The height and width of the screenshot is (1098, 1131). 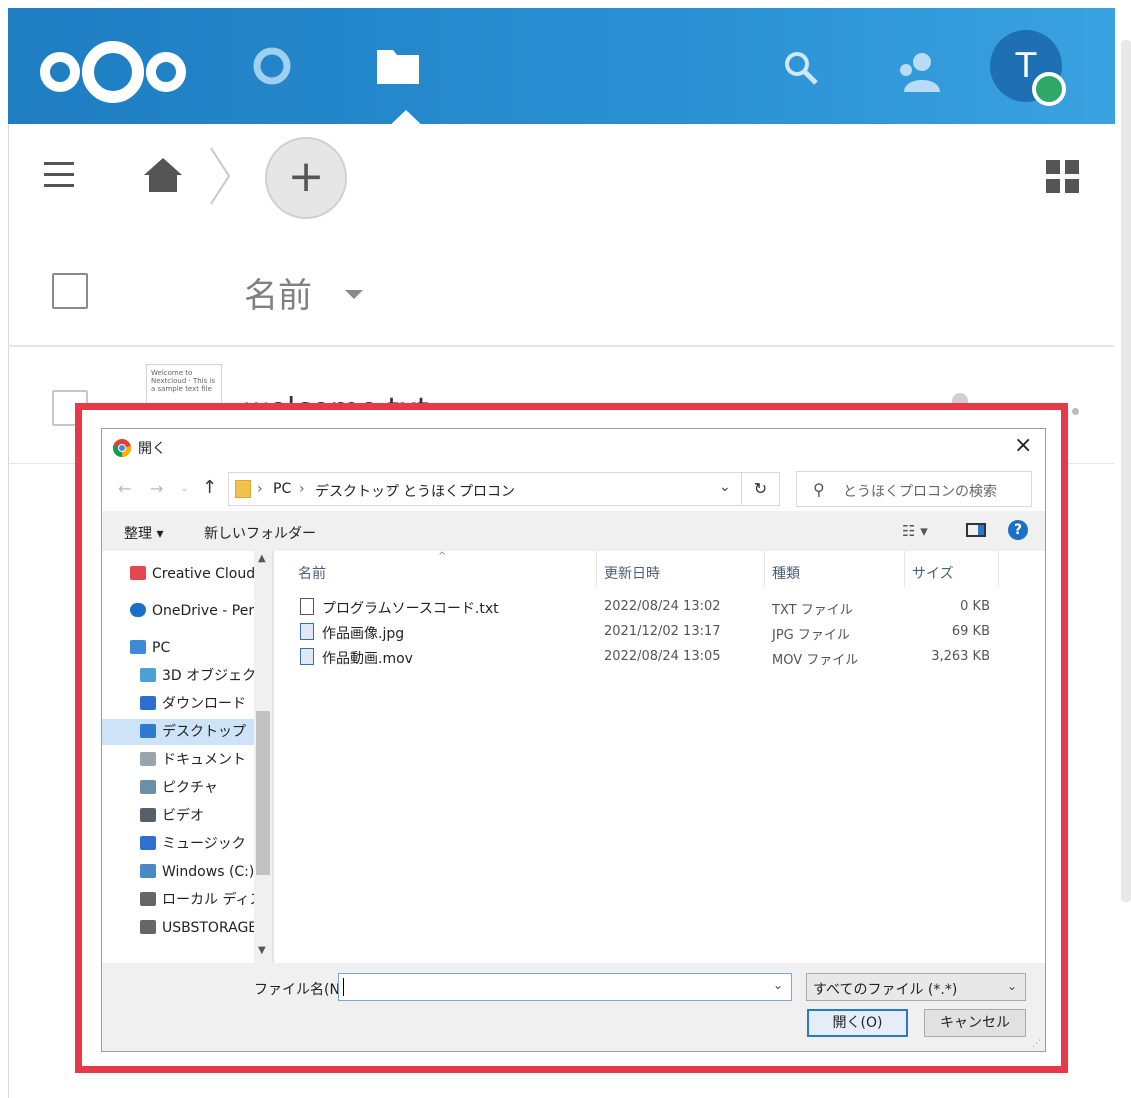 I want to click on new-folder-button: 新しいフォルダー, so click(x=260, y=533).